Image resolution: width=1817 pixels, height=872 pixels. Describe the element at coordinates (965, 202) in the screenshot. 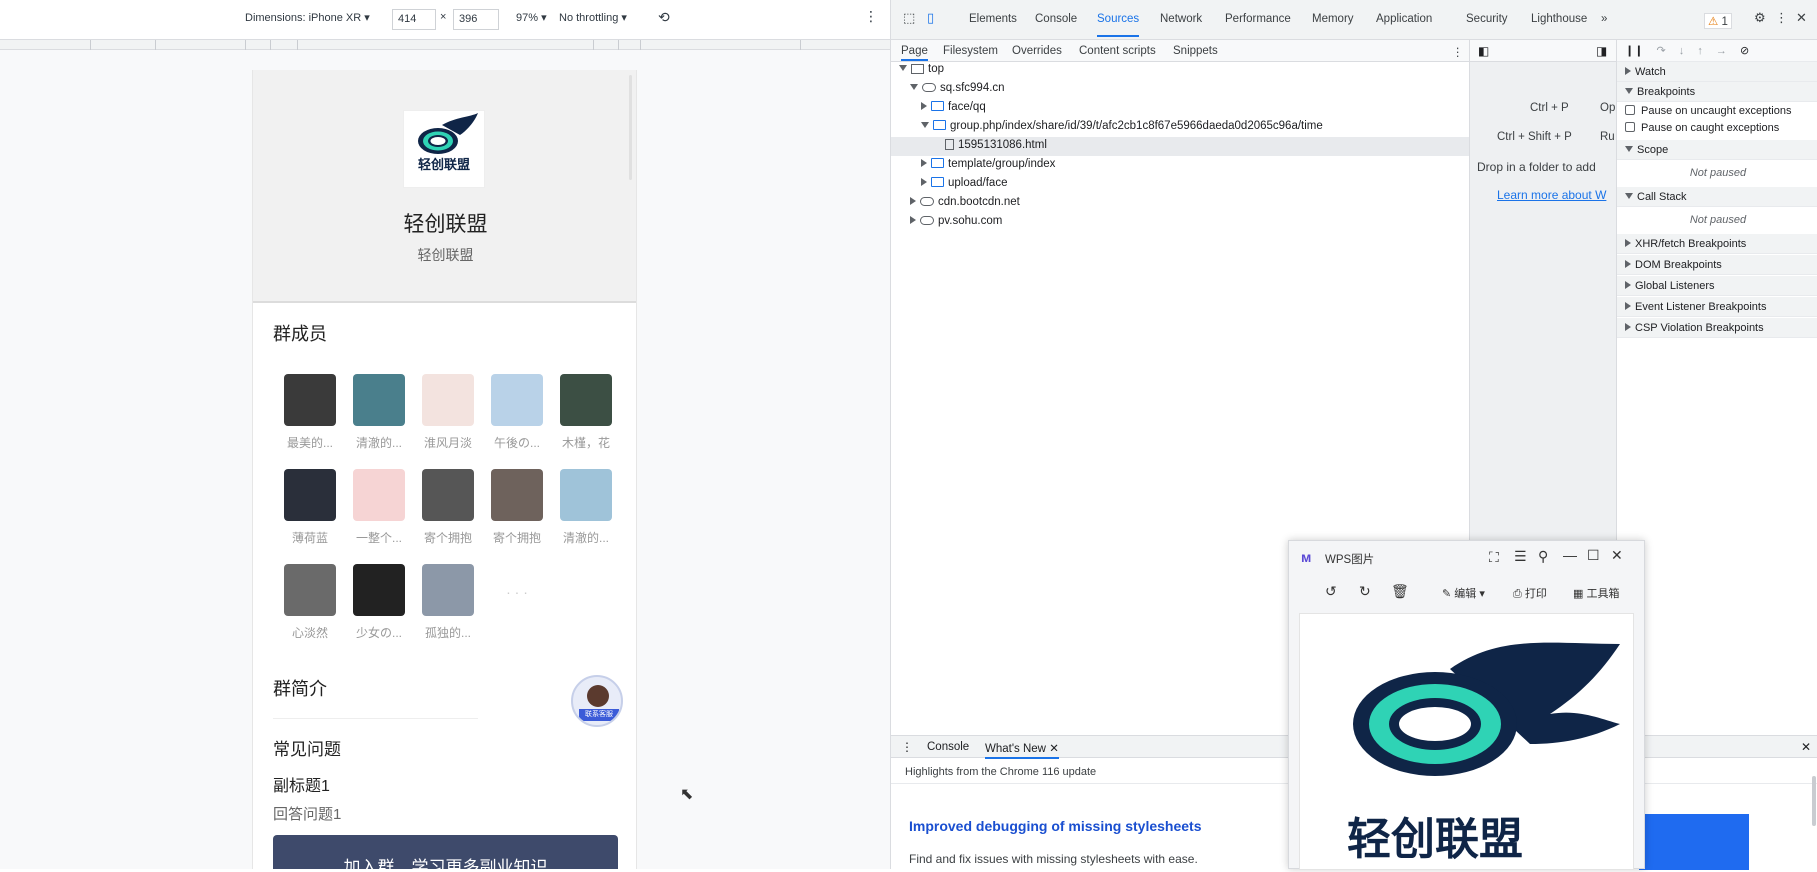

I see `tree-cdn: cdn.bootcdn.net` at that location.